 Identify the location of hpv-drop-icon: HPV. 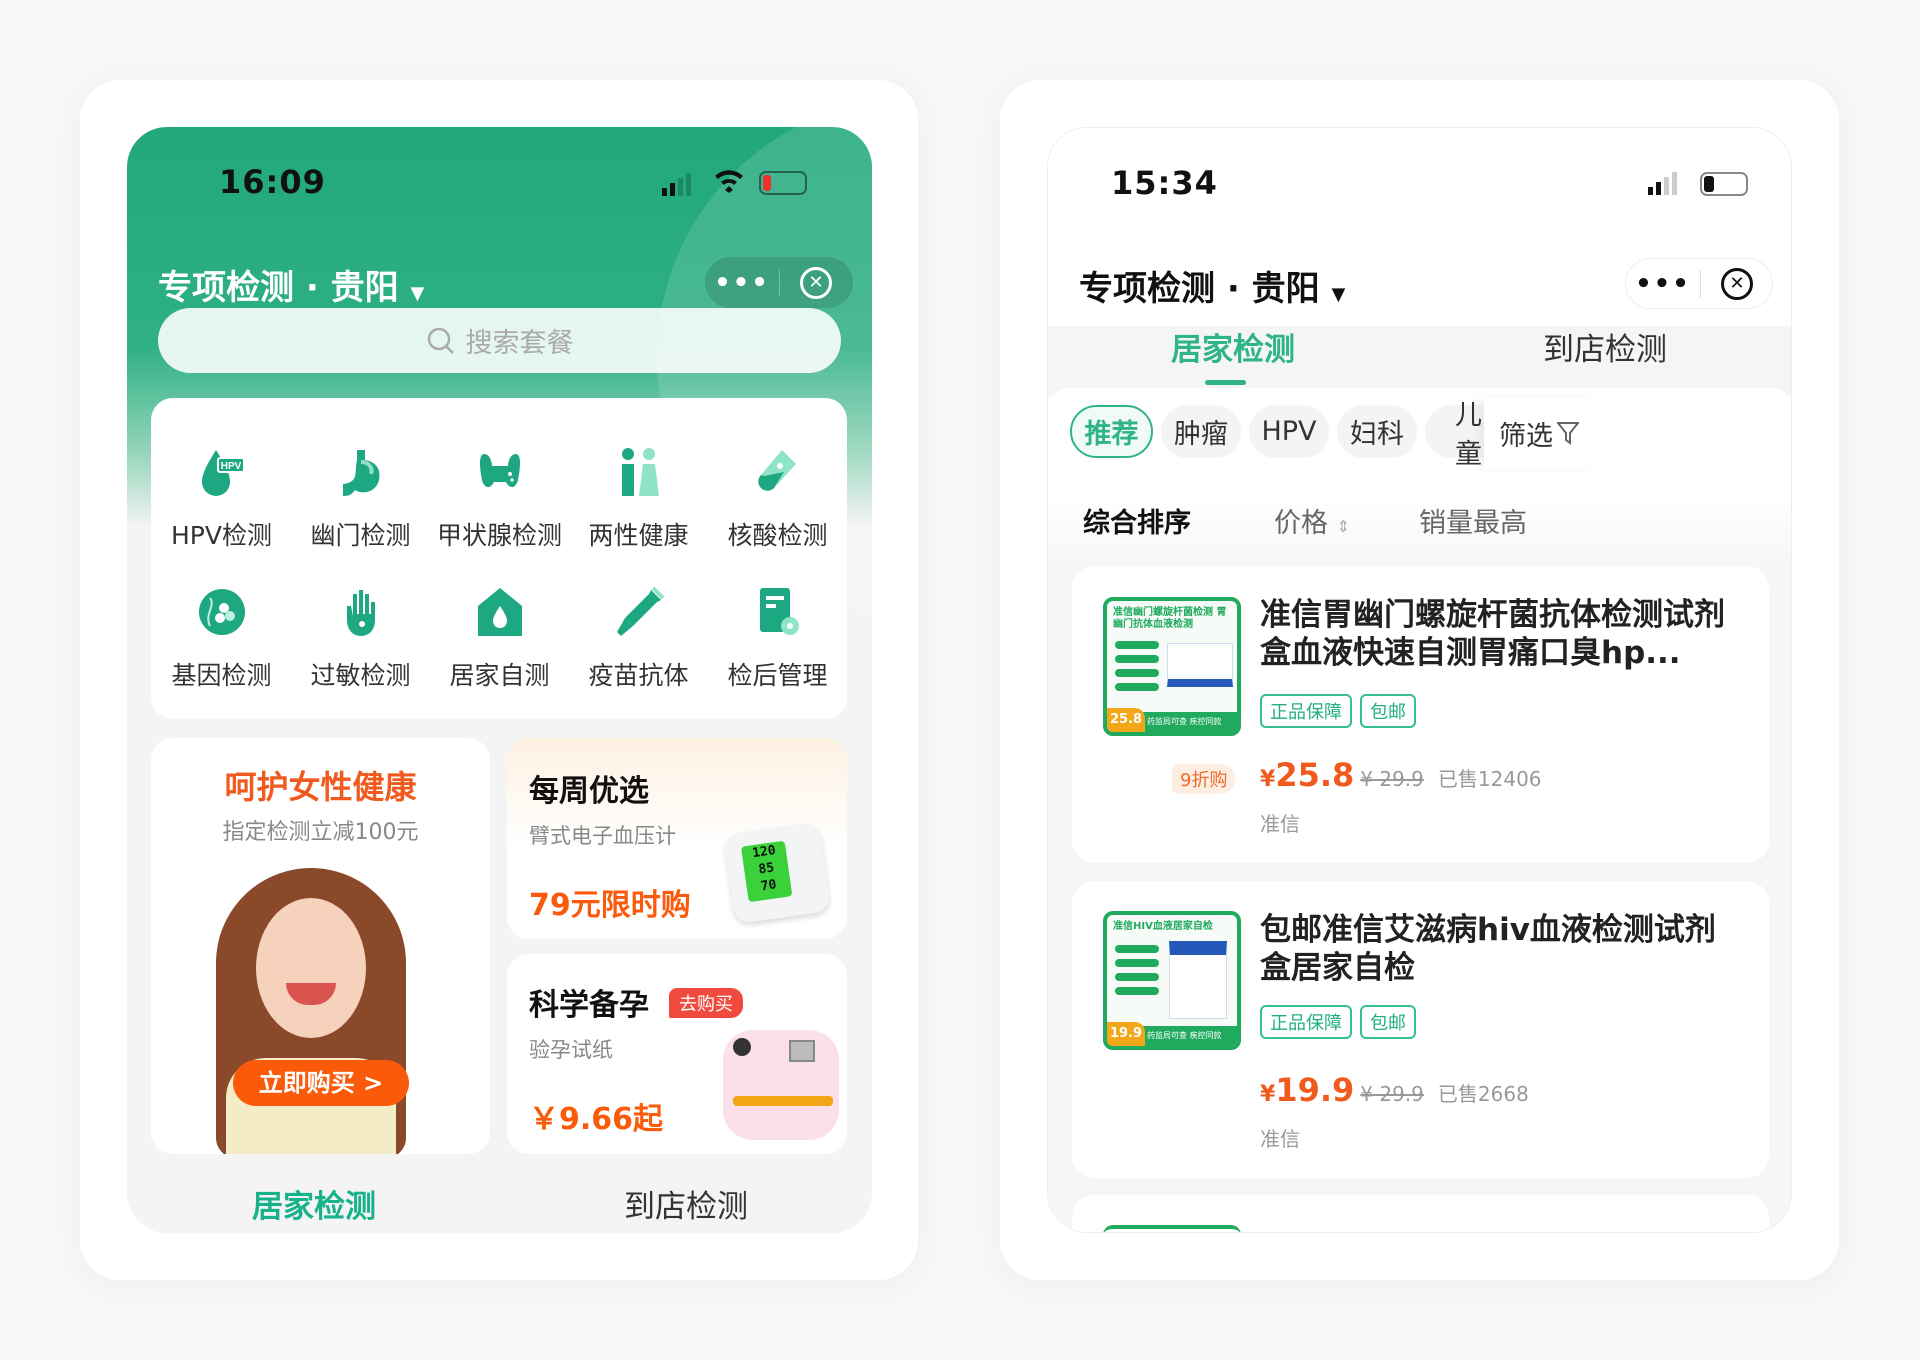
(223, 473).